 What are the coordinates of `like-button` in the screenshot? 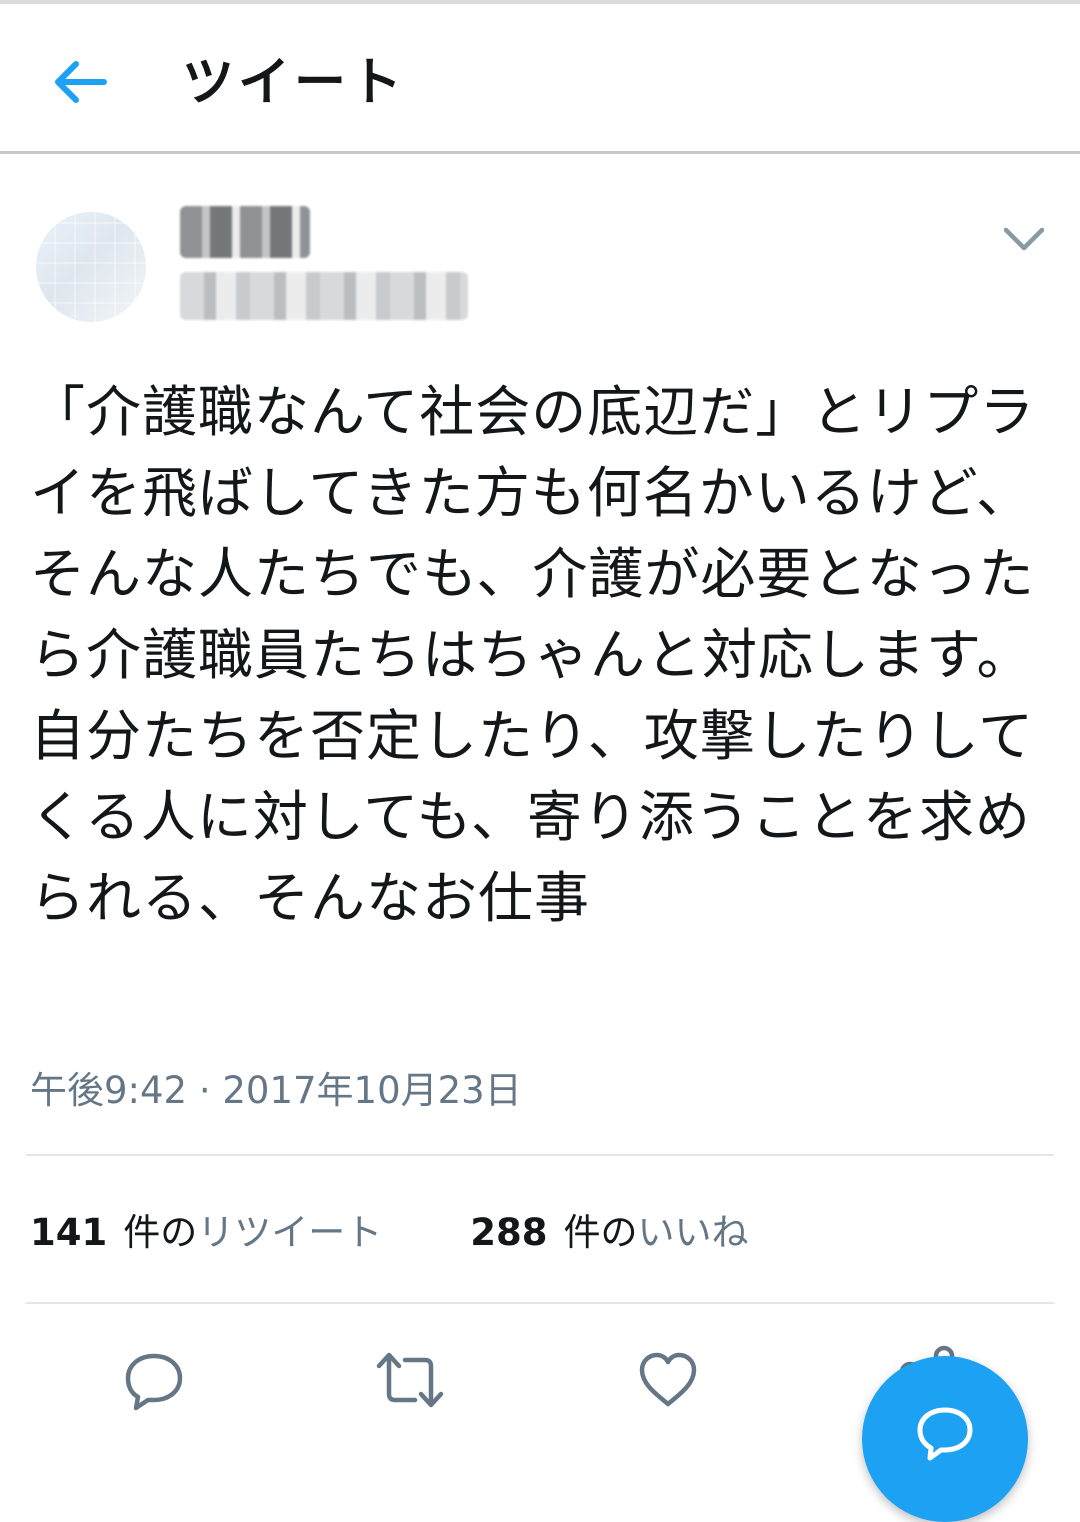 It's located at (668, 1380).